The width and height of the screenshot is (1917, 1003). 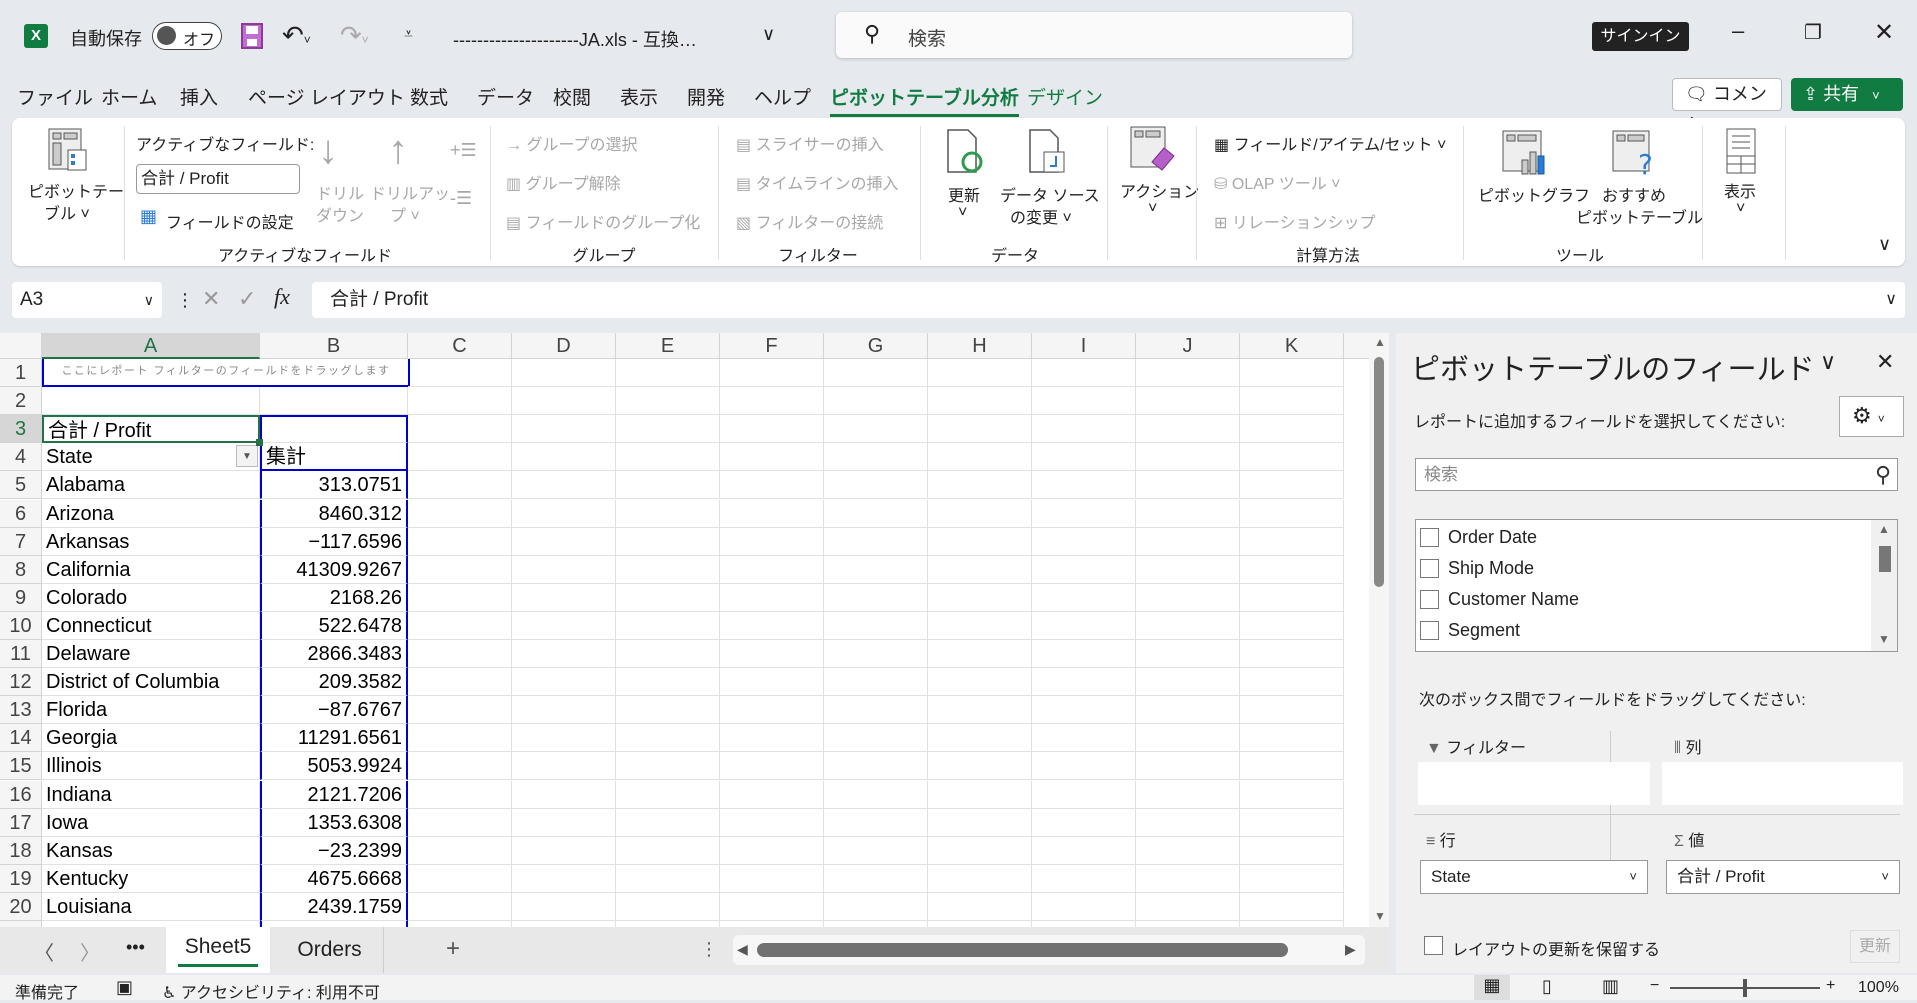 What do you see at coordinates (151, 906) in the screenshot?
I see `state-cell: Louisiana` at bounding box center [151, 906].